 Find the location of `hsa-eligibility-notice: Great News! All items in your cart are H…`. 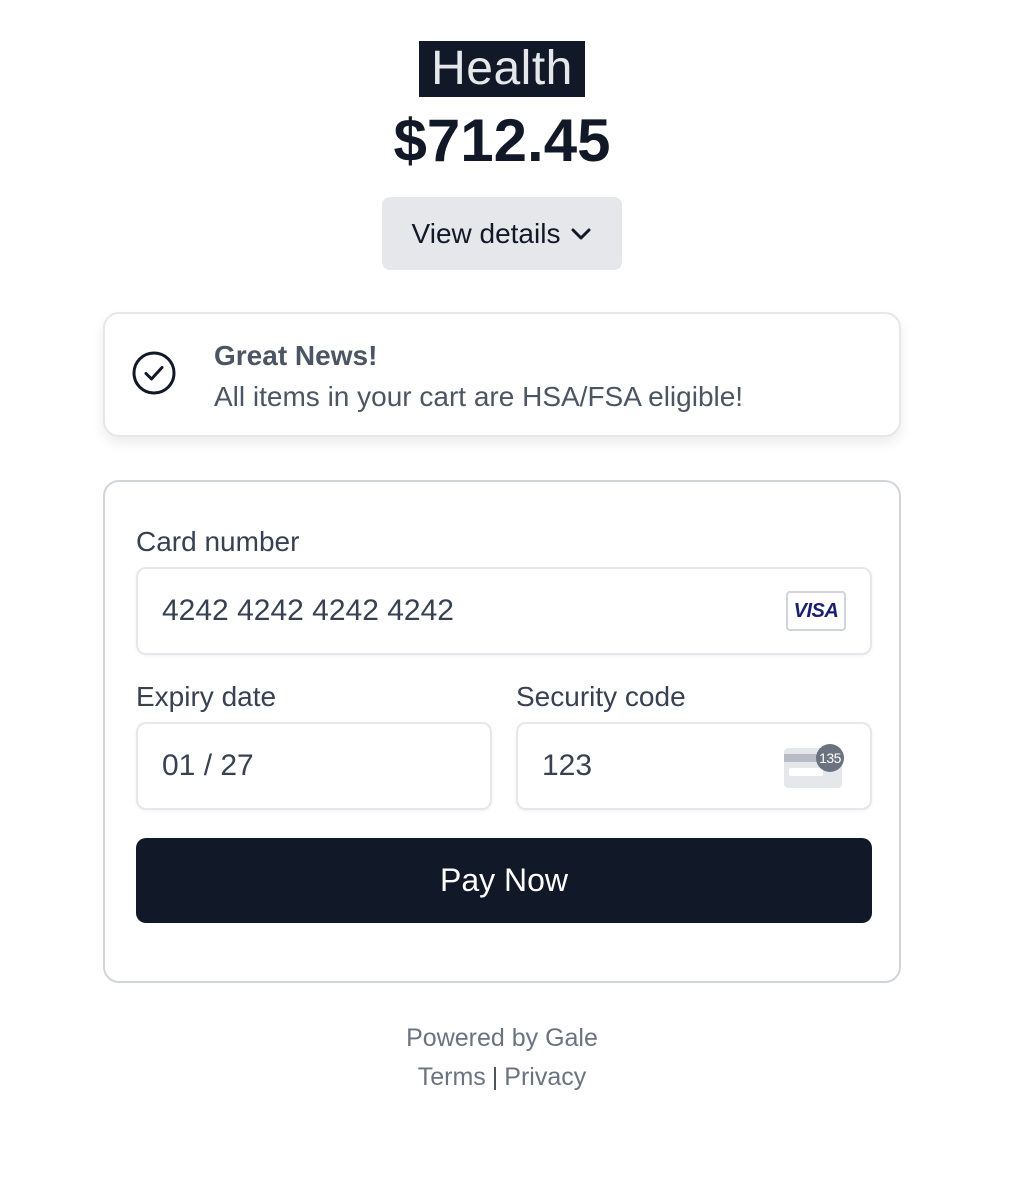

hsa-eligibility-notice: Great News! All items in your cart are H… is located at coordinates (502, 374).